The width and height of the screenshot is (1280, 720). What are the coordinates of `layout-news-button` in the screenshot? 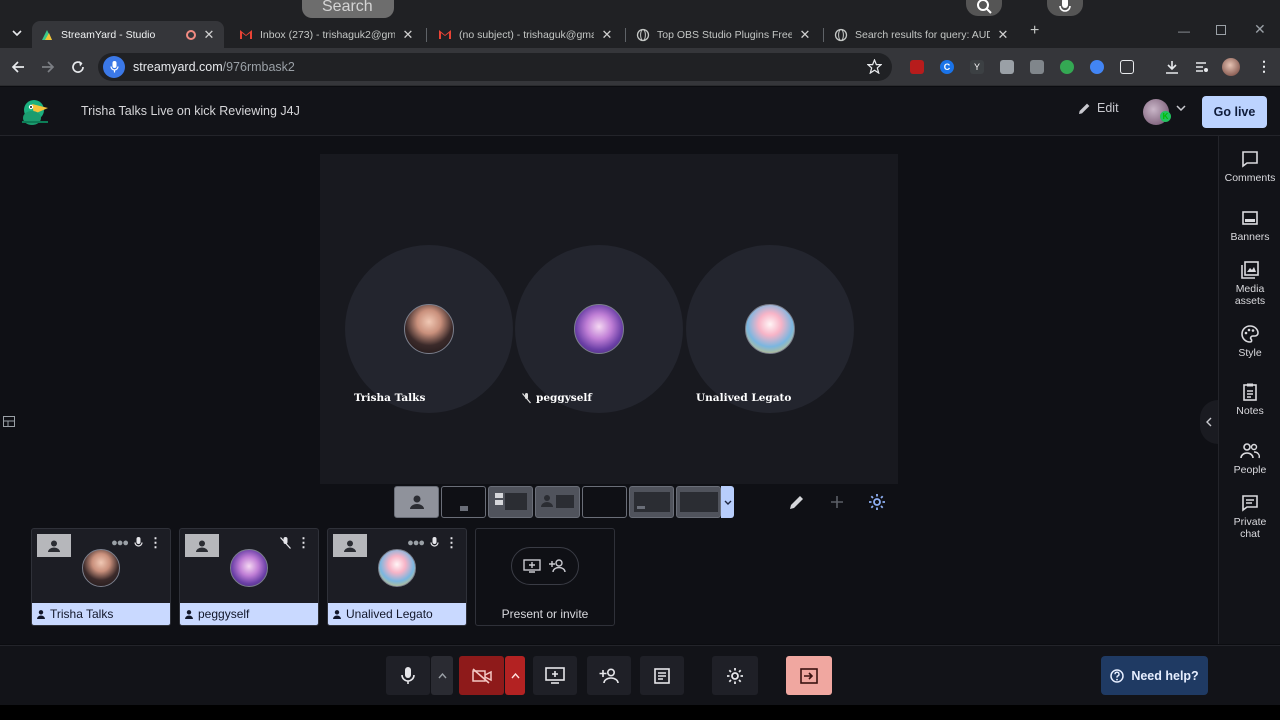 It's located at (651, 502).